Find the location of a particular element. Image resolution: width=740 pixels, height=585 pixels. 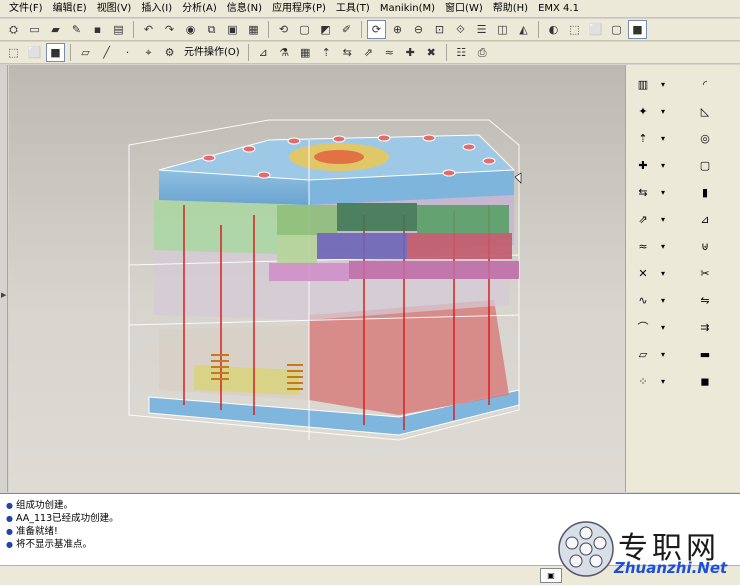

shaded-box-icon: ■ is located at coordinates (55, 52).